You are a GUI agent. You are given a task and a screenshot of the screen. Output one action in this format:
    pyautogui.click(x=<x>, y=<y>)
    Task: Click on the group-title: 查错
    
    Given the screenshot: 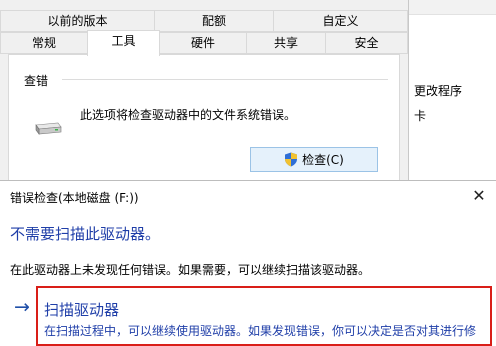 What is the action you would take?
    pyautogui.click(x=36, y=81)
    